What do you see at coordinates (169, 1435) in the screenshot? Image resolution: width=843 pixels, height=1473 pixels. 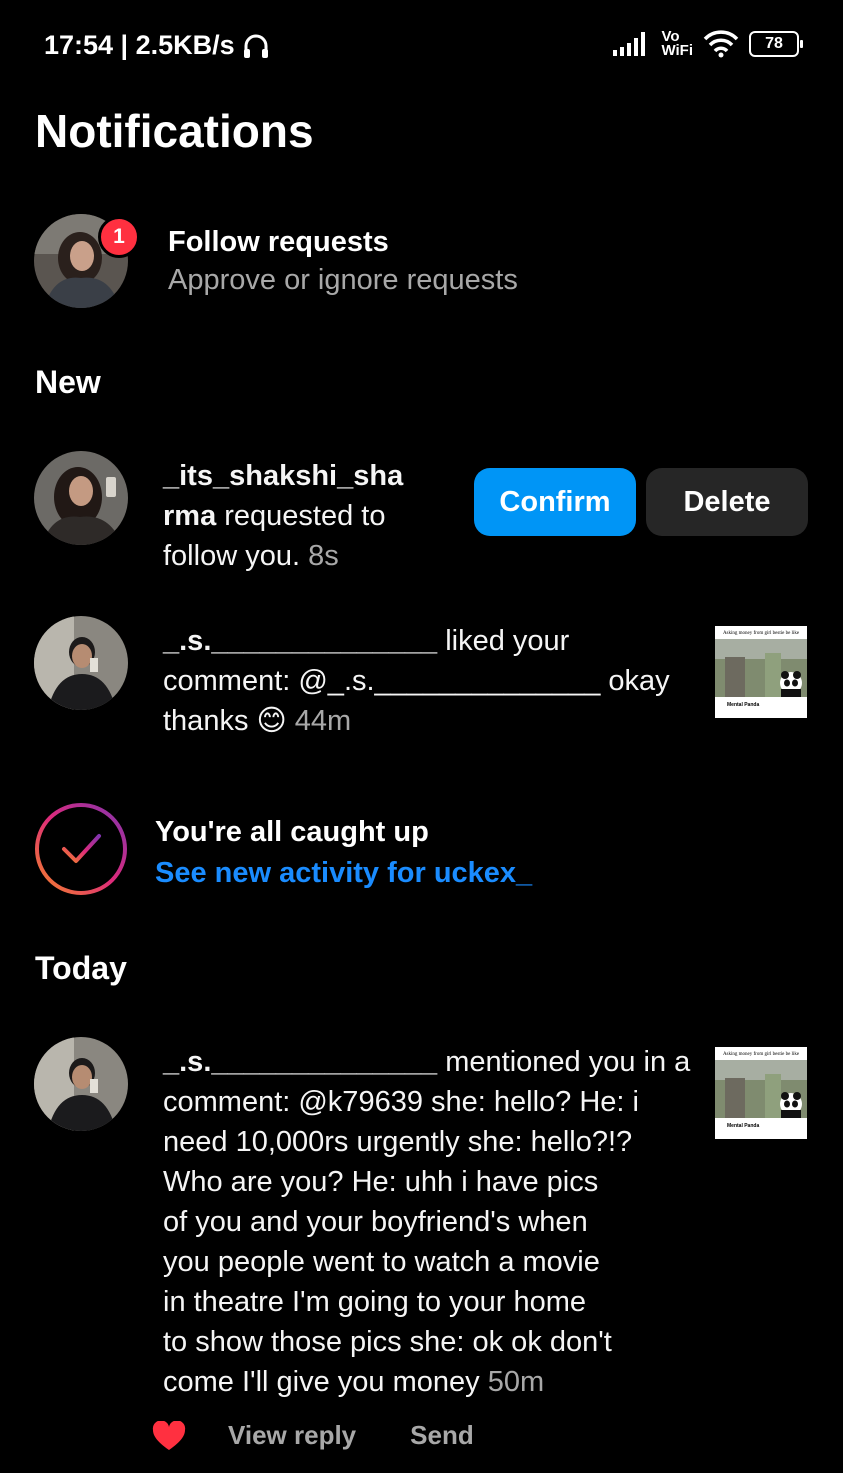 I see `heart-icon` at bounding box center [169, 1435].